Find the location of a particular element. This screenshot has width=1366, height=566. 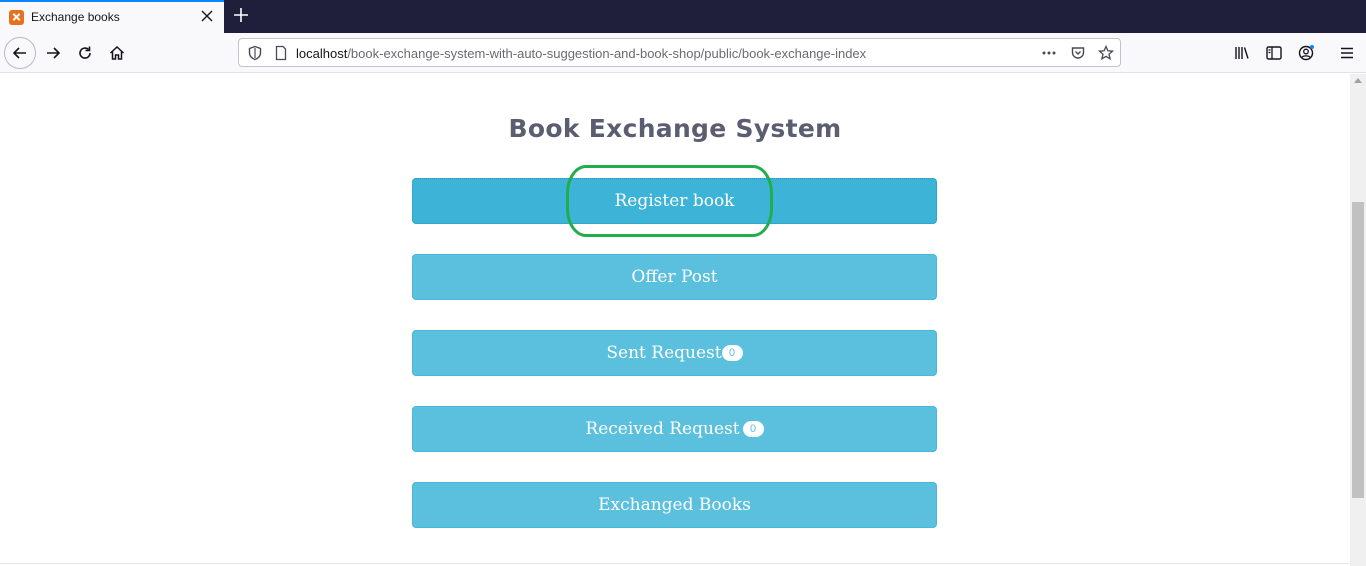

account-icon is located at coordinates (1306, 53).